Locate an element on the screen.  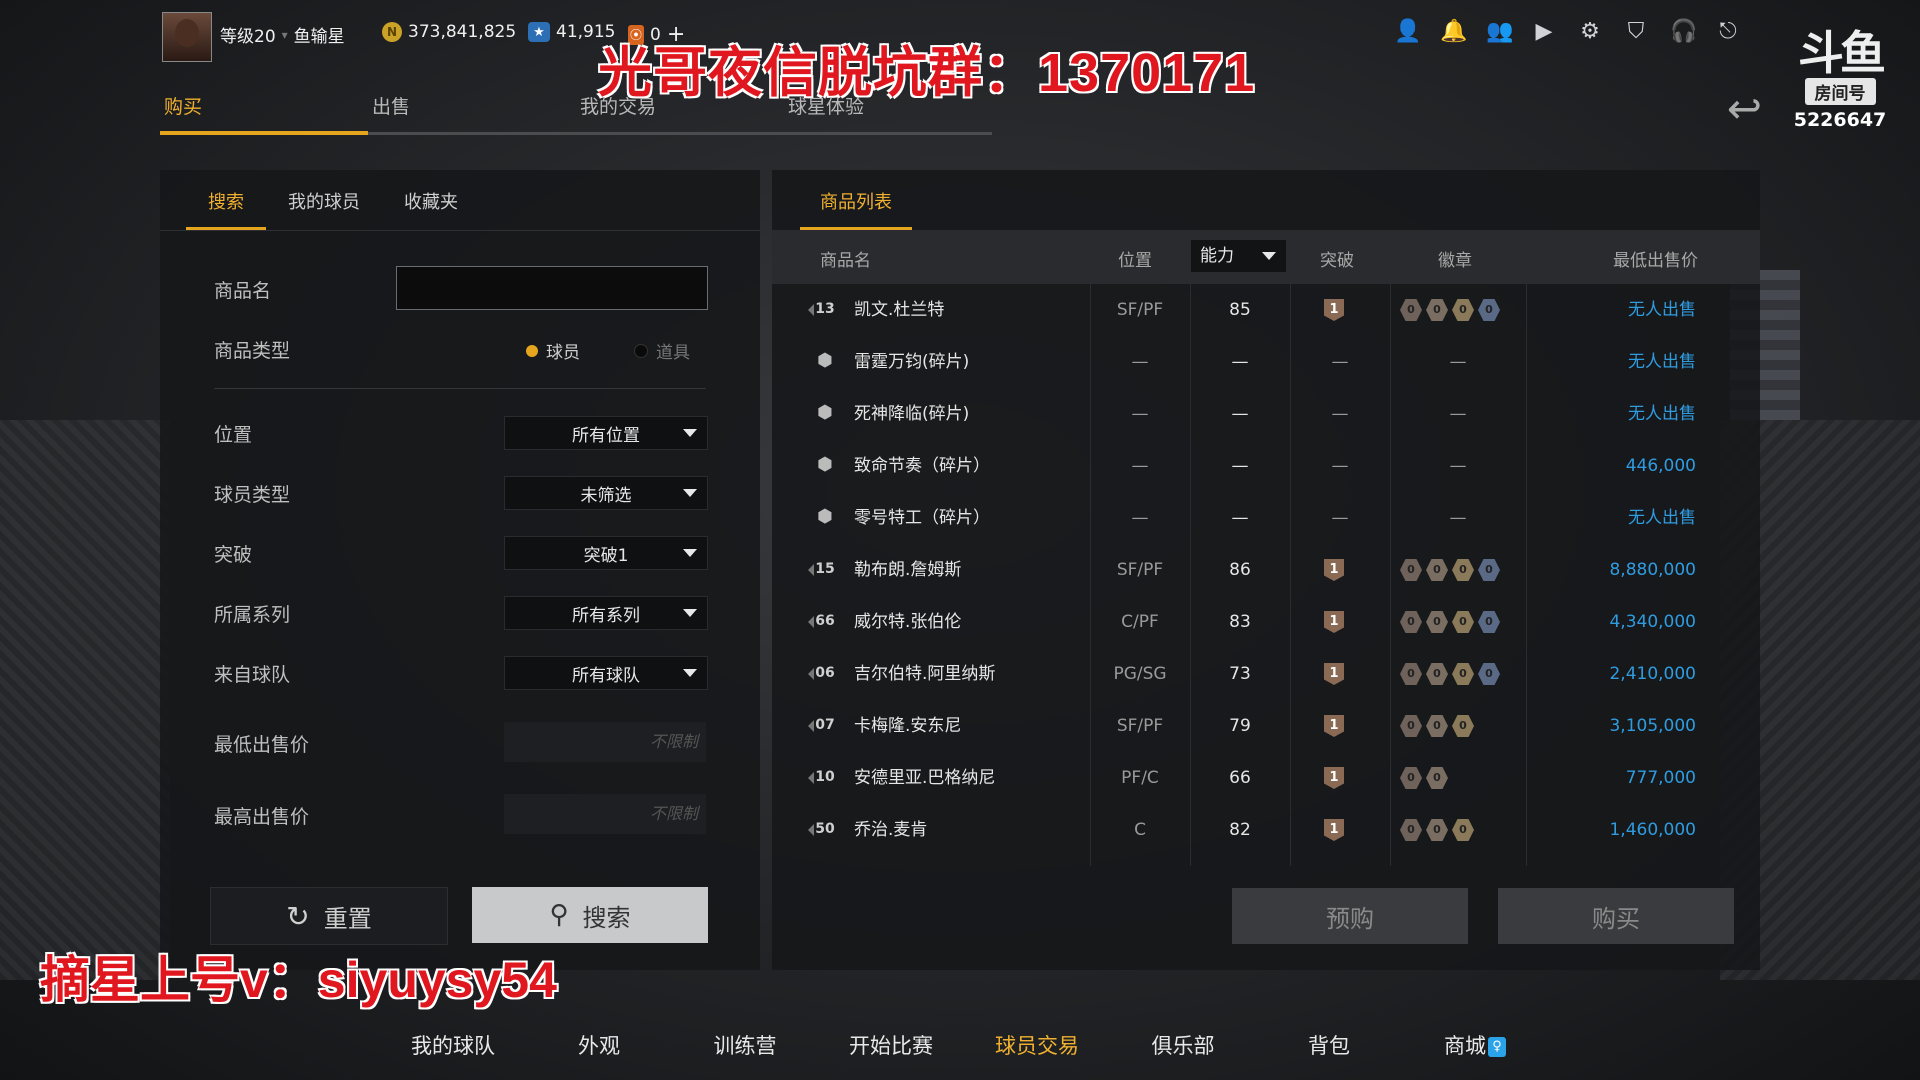
table-row: 06 吉尔伯特.阿里纳斯 PG/SG 73 1 0 0 0 0 2,410,000 is located at coordinates (1266, 674).